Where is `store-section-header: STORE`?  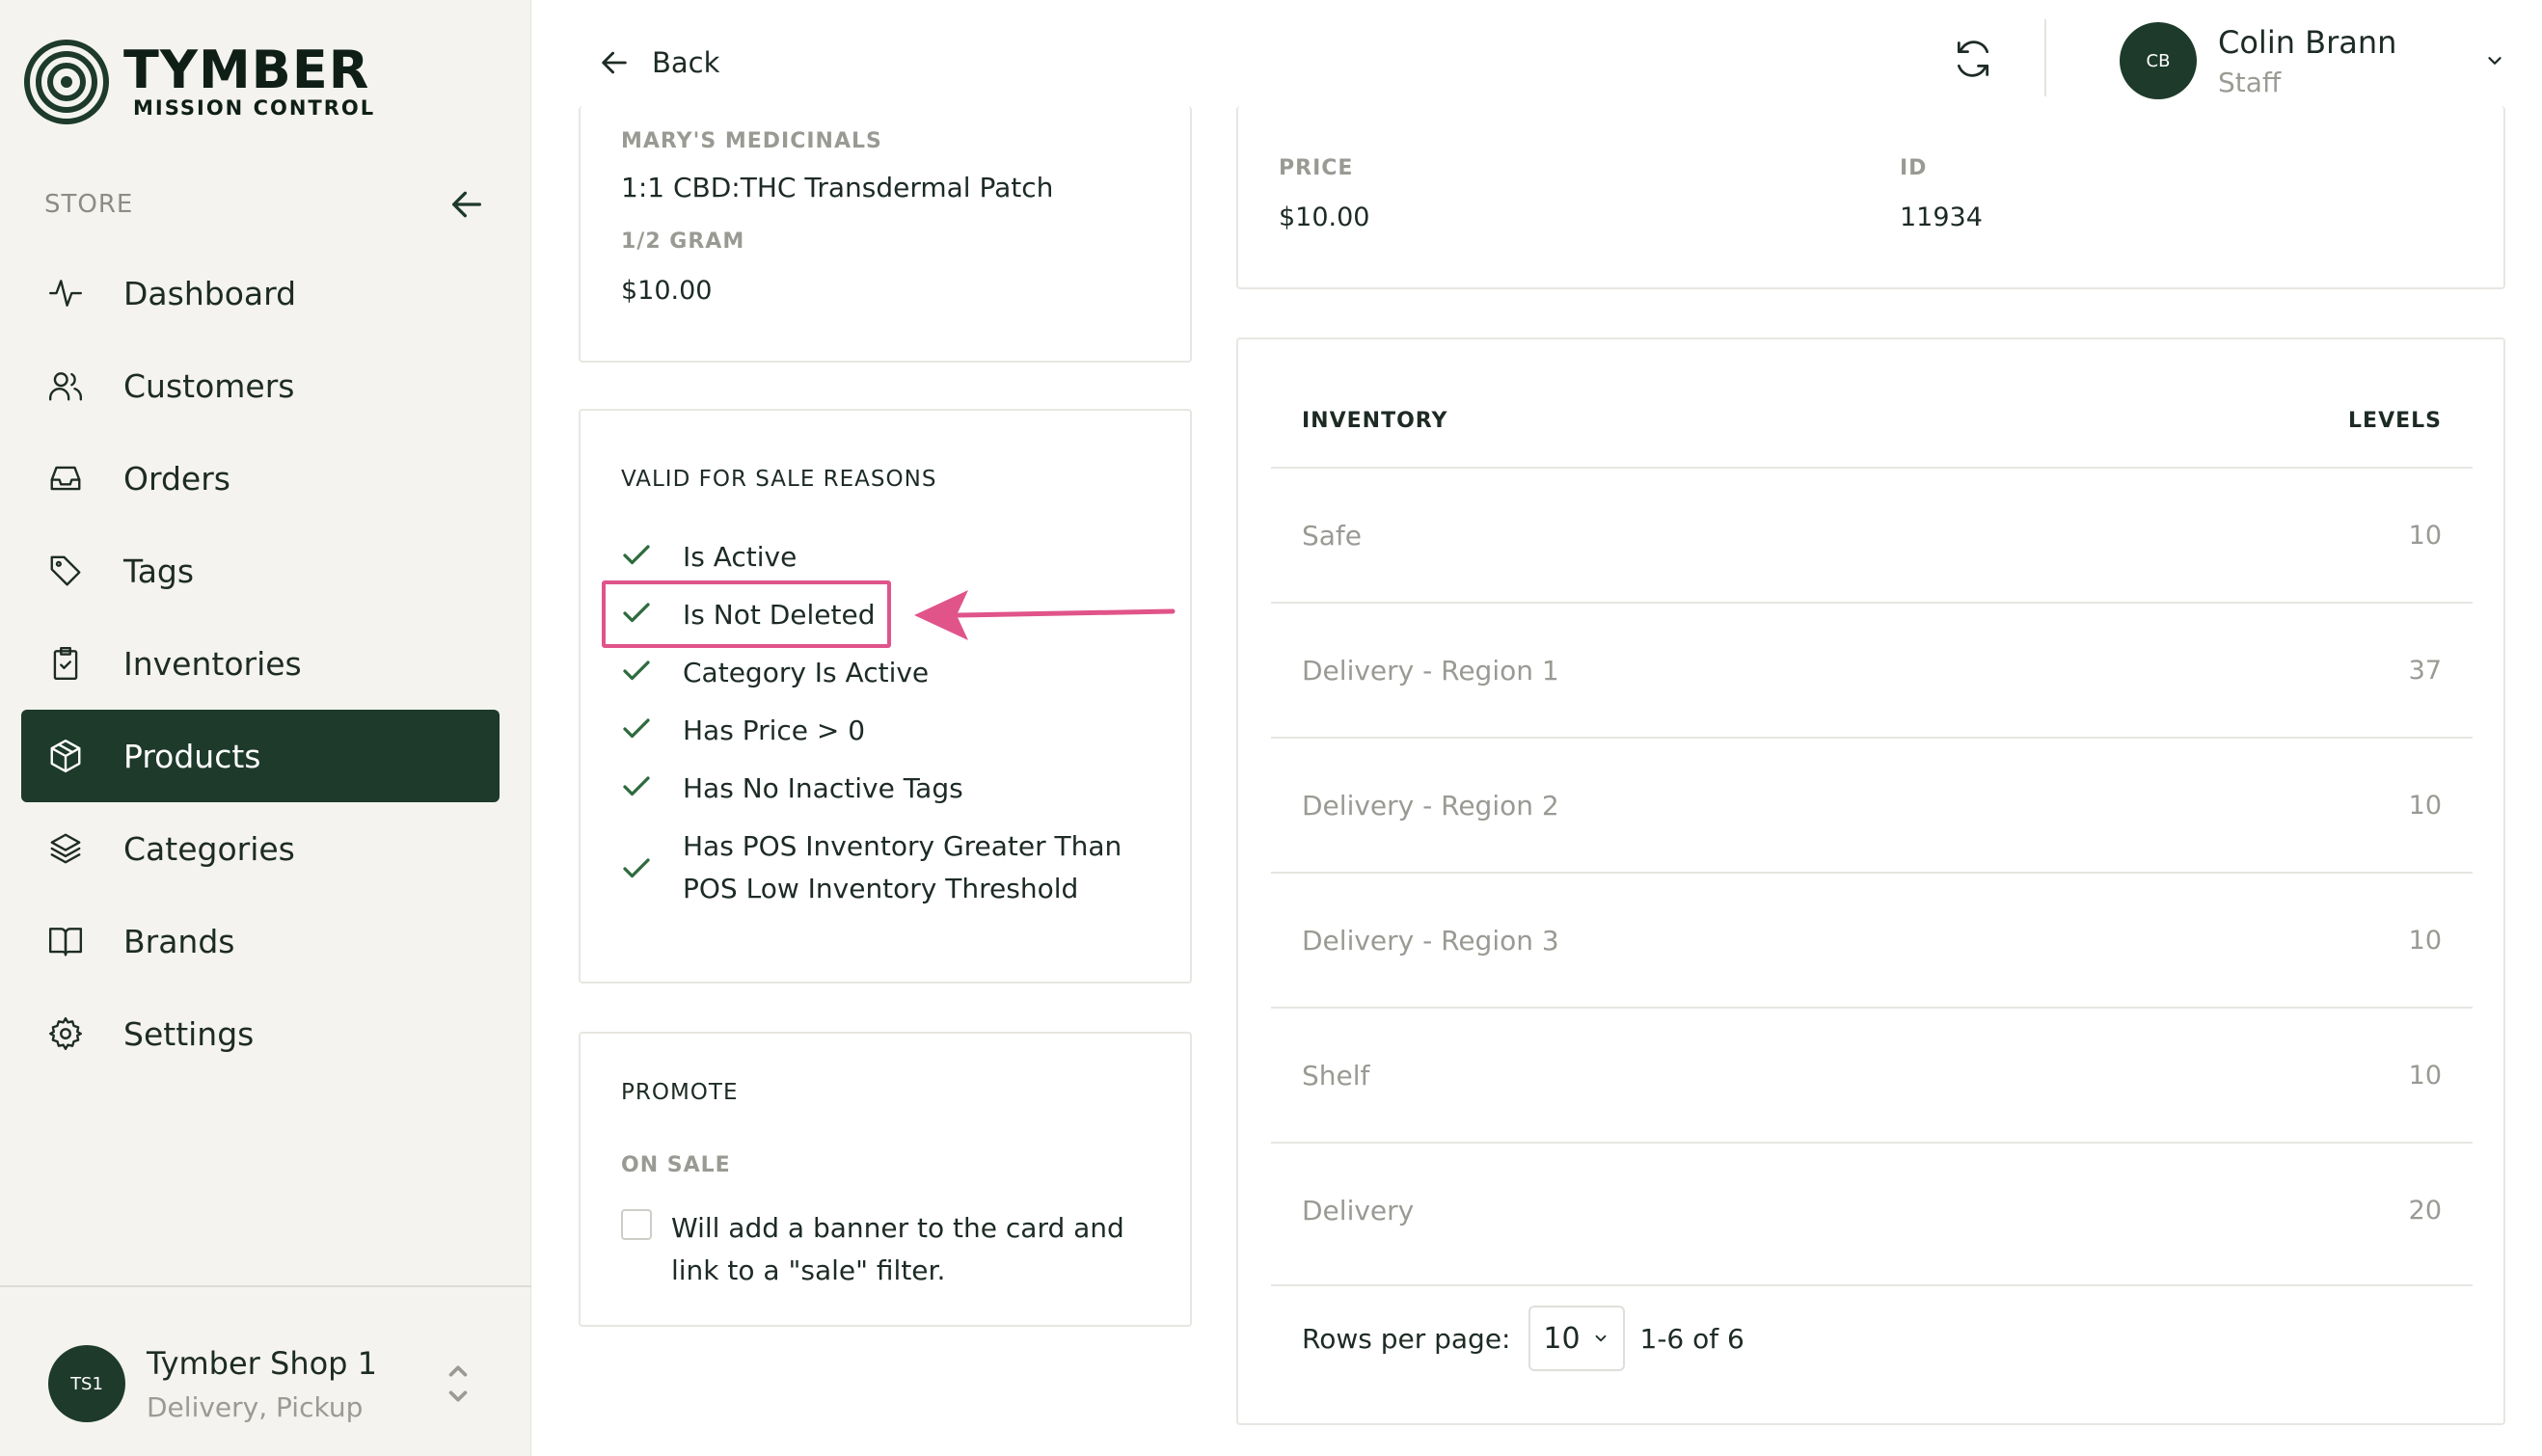 store-section-header: STORE is located at coordinates (266, 204).